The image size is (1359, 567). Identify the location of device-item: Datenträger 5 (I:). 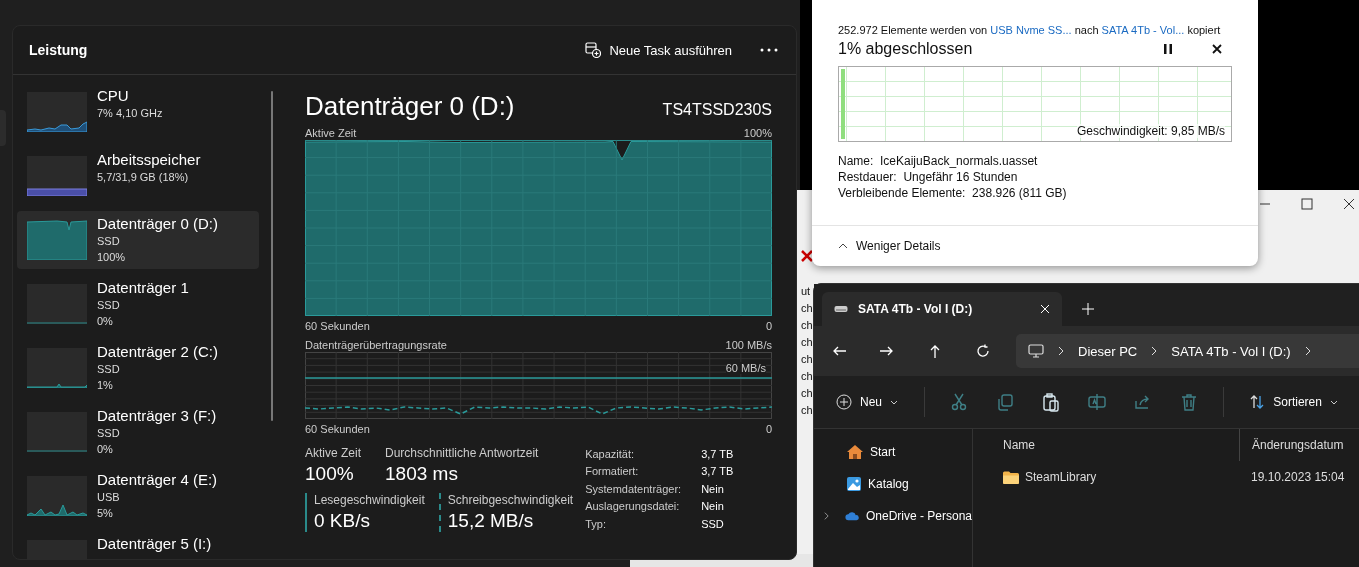
(138, 545).